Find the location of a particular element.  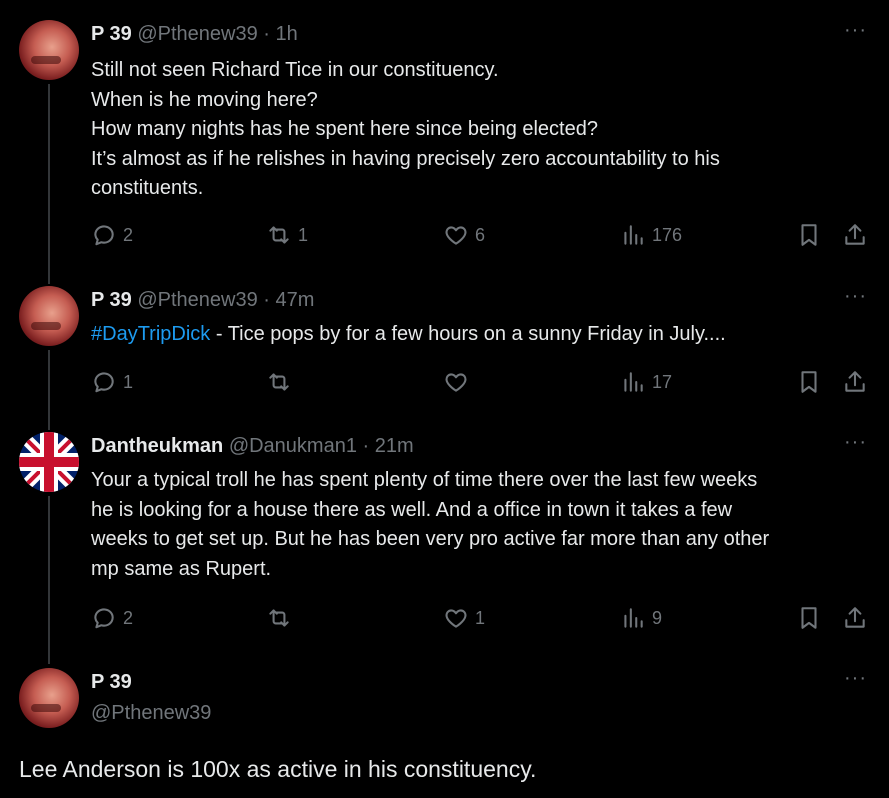

timestamp: 21m is located at coordinates (394, 446).